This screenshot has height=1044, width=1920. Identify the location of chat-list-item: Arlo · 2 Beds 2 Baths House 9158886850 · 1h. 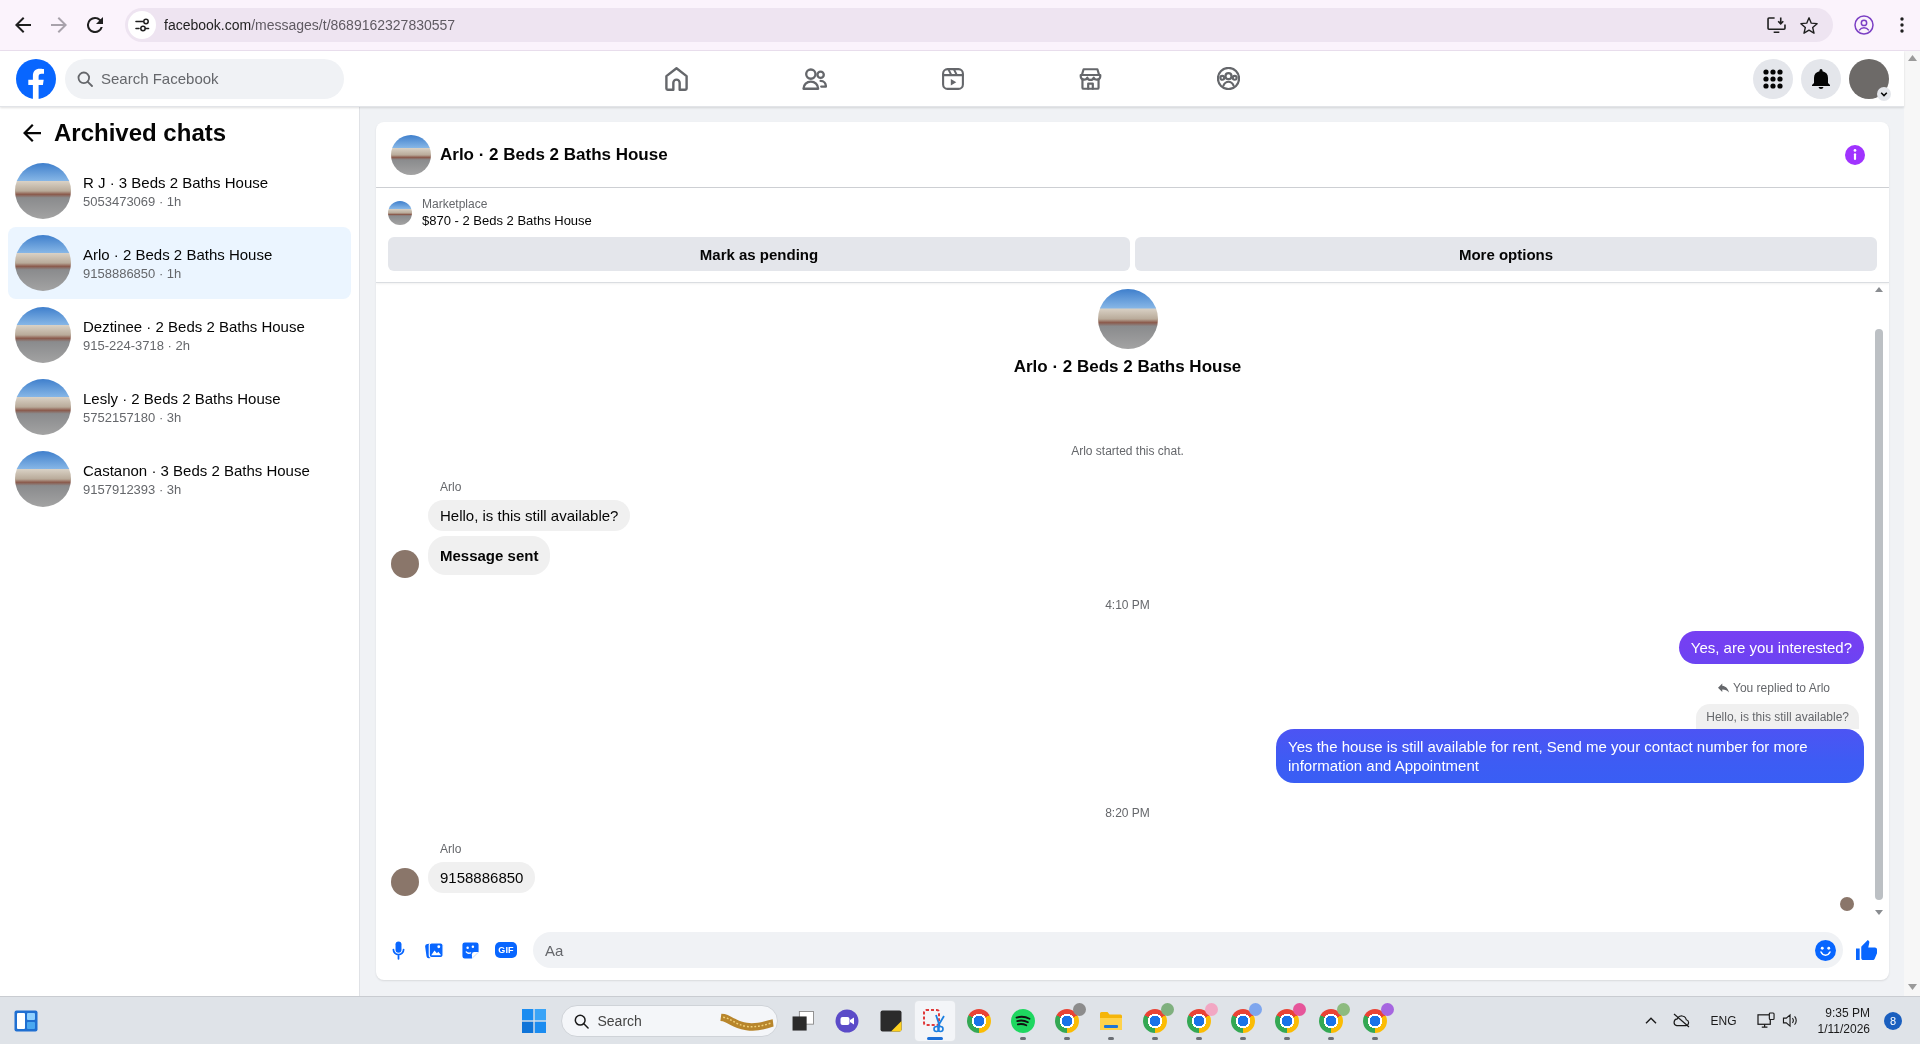
(179, 263).